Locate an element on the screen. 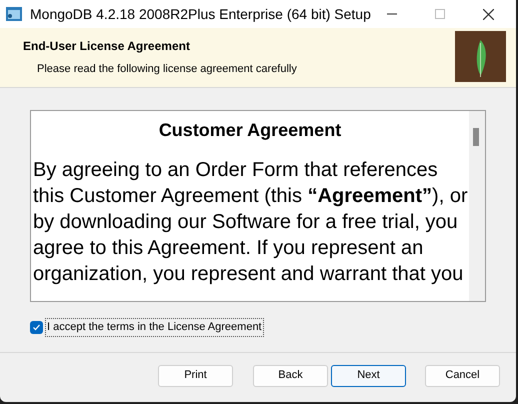 Image resolution: width=518 pixels, height=404 pixels. dialog-button: Print is located at coordinates (195, 375).